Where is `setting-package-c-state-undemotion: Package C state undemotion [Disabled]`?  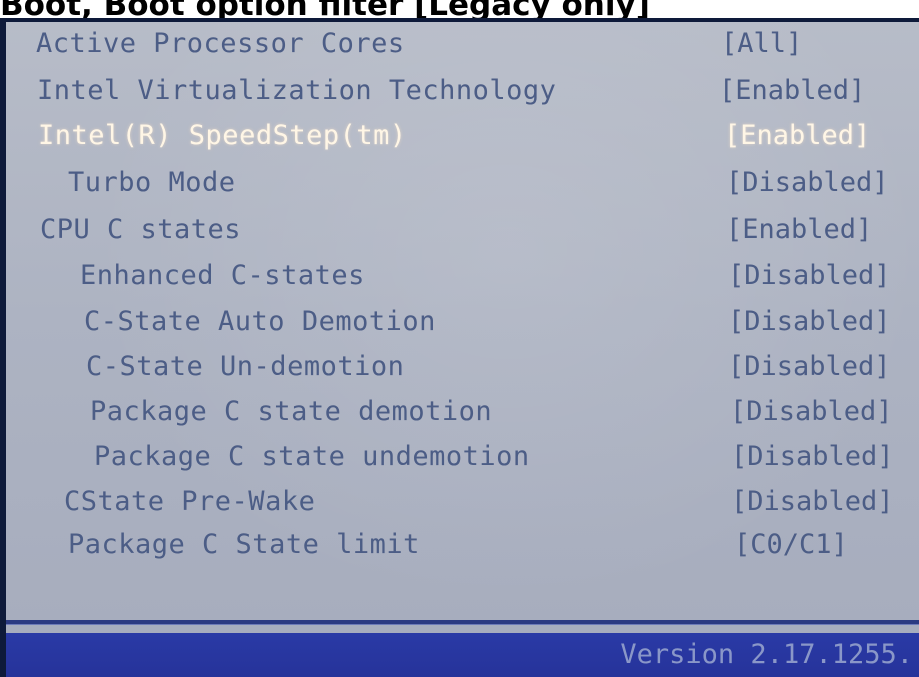 setting-package-c-state-undemotion: Package C state undemotion [Disabled] is located at coordinates (462, 459).